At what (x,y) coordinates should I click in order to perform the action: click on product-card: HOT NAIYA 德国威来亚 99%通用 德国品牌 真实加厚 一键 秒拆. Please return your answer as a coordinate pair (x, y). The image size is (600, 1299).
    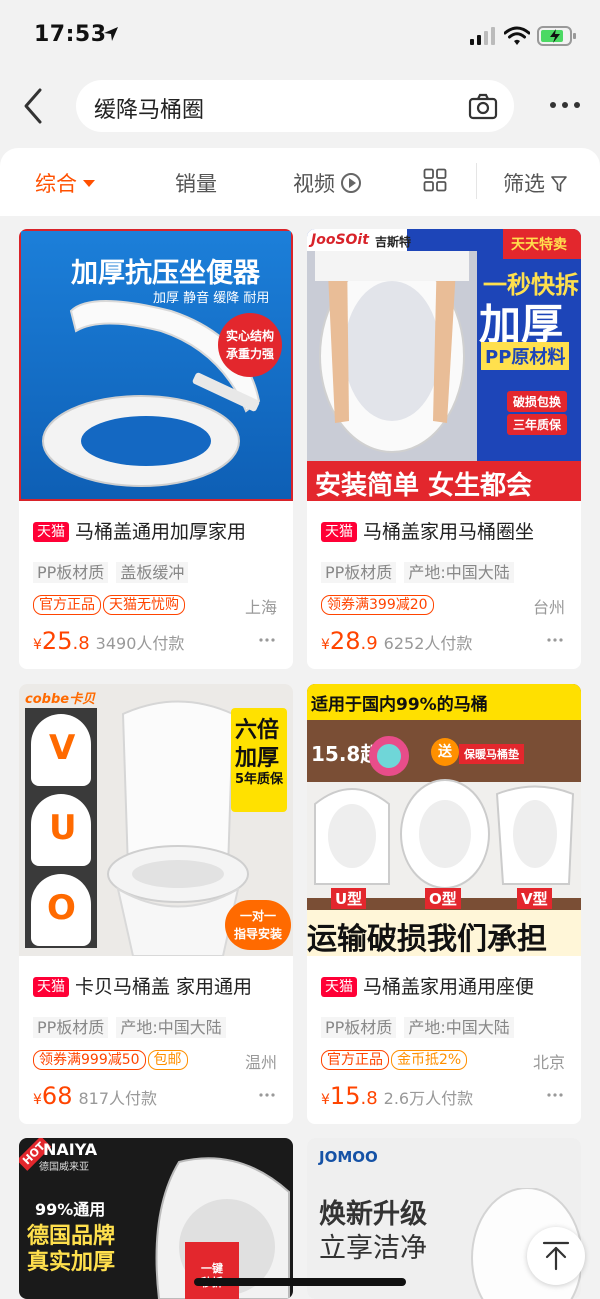
    Looking at the image, I should click on (156, 1218).